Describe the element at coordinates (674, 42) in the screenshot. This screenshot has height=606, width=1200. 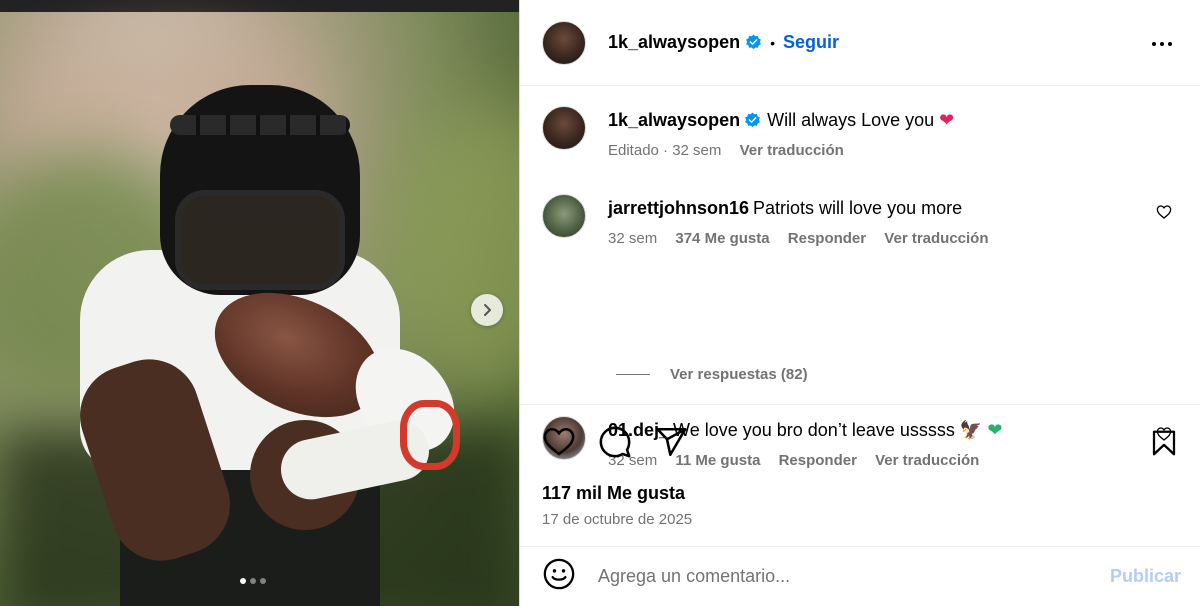
I see `author-username: 1k_alwaysopen` at that location.